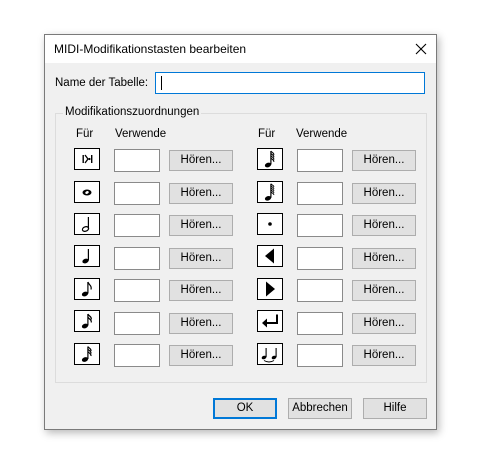 This screenshot has width=479, height=471. What do you see at coordinates (395, 408) in the screenshot?
I see `help-button: Hilfe` at bounding box center [395, 408].